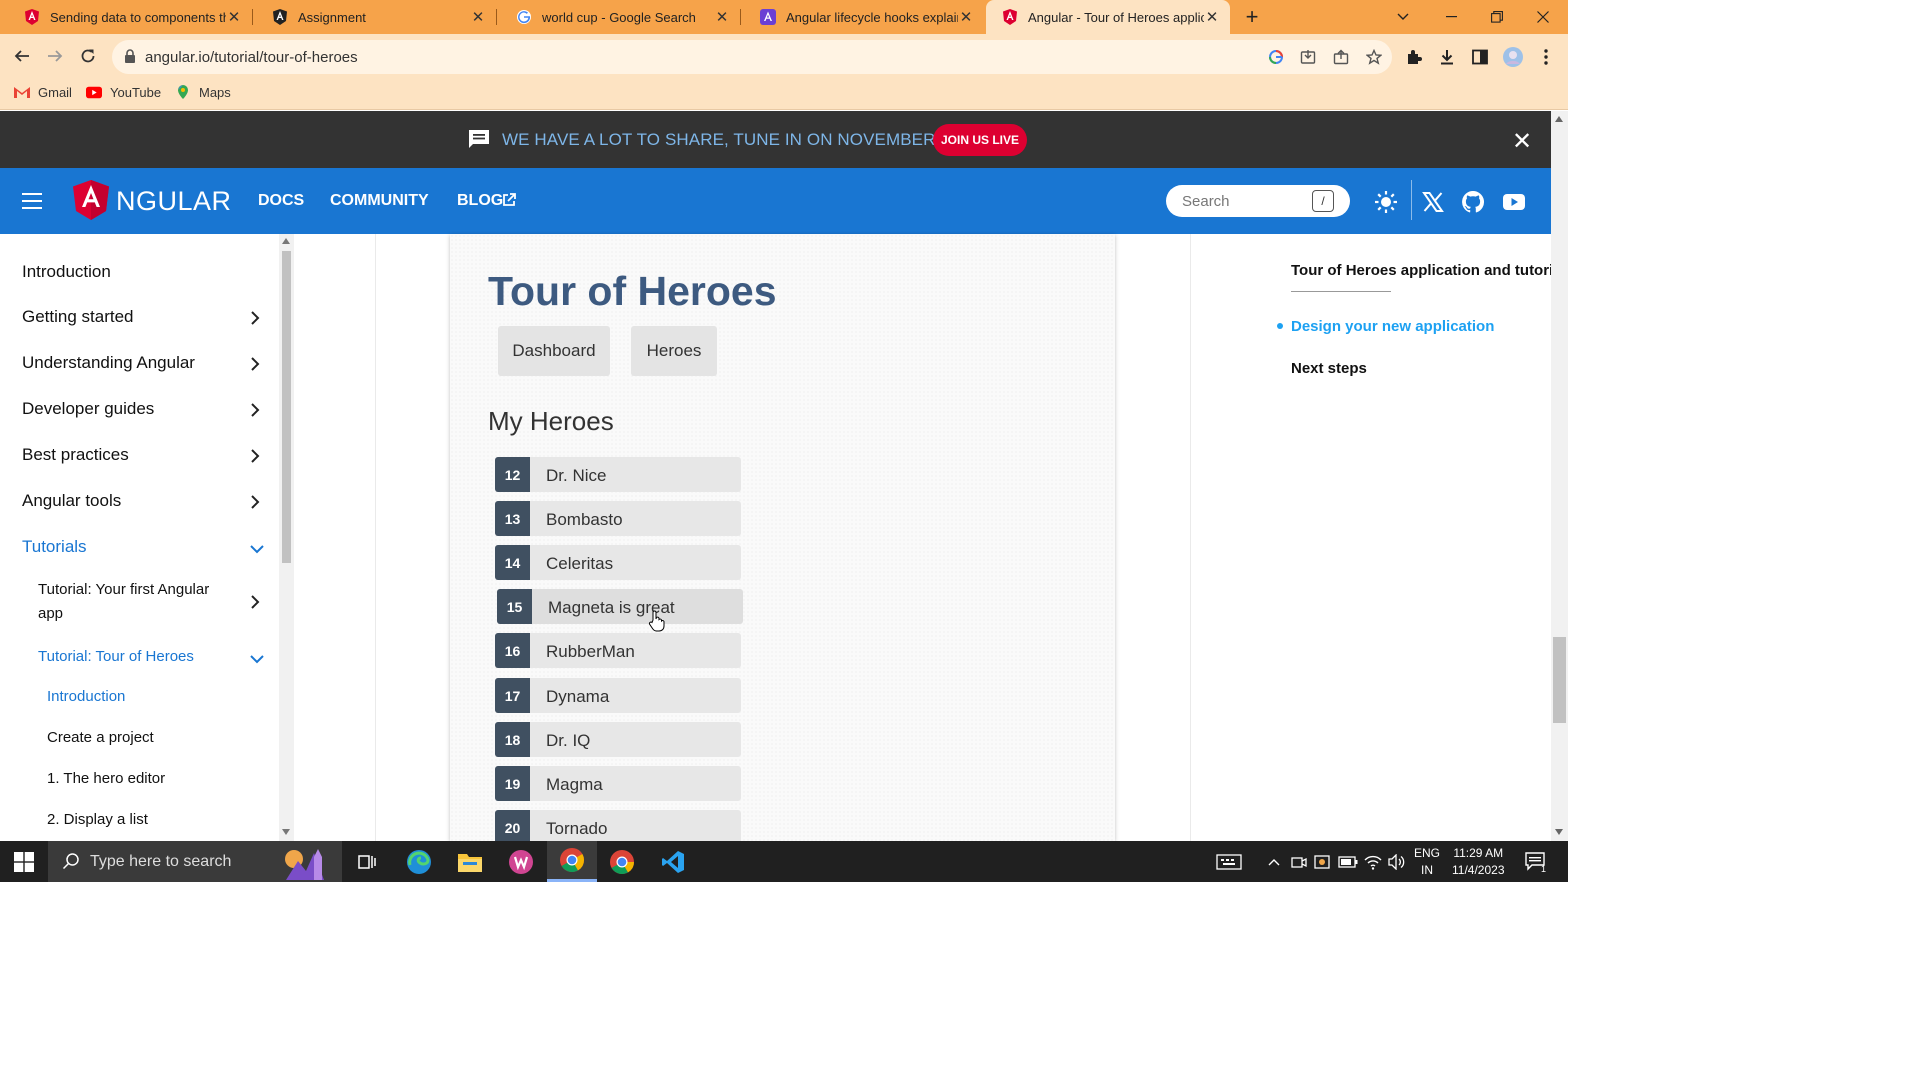 The height and width of the screenshot is (1080, 1920). I want to click on sidebar-item-best-practices: Best practices, so click(147, 455).